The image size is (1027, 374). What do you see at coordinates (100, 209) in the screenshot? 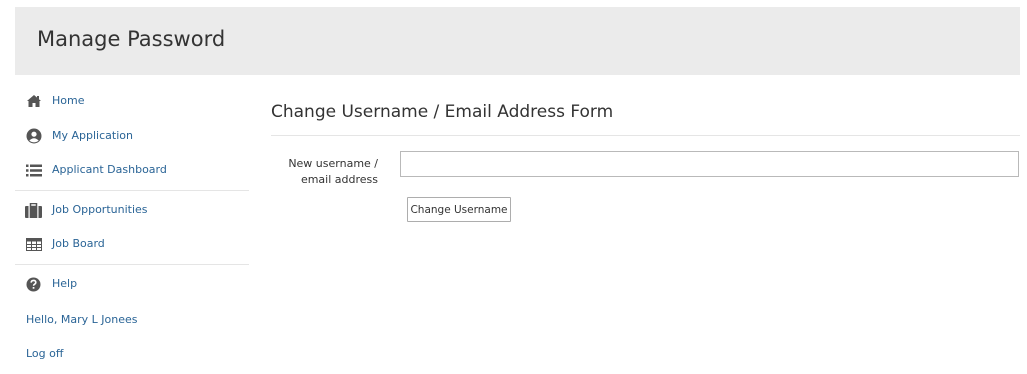
I see `sidebar-item-label: Job Opportunities` at bounding box center [100, 209].